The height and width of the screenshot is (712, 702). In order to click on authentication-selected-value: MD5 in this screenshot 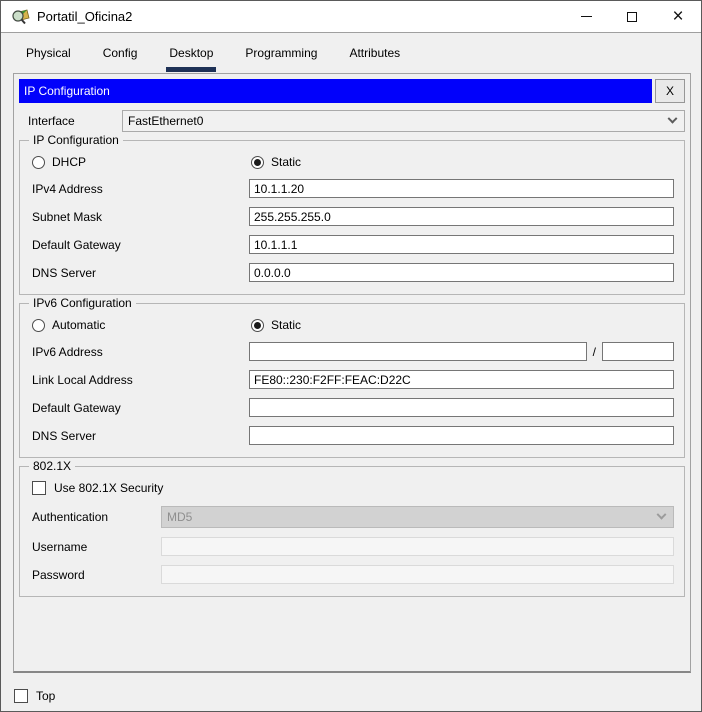, I will do `click(180, 517)`.